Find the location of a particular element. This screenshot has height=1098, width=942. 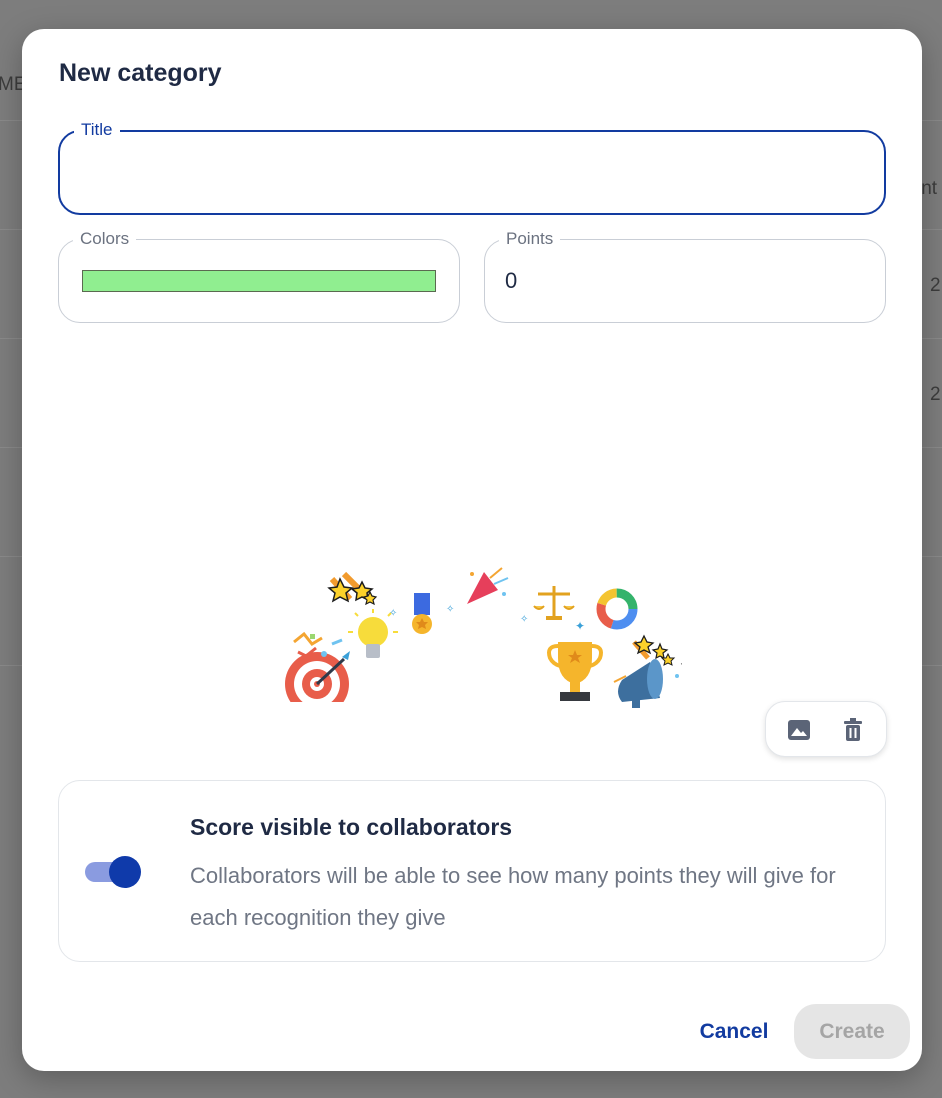

title-field: Title is located at coordinates (472, 167).